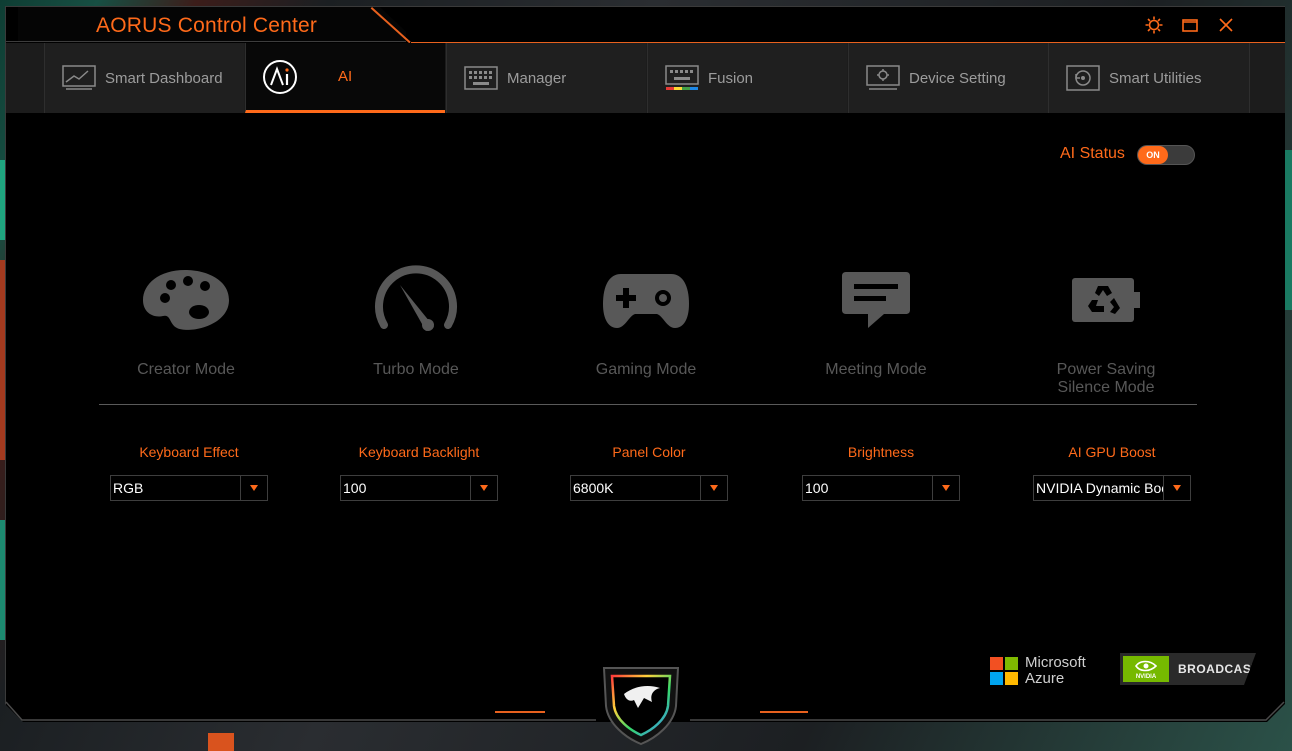 Image resolution: width=1292 pixels, height=751 pixels. What do you see at coordinates (646, 300) in the screenshot?
I see `gamepad-icon` at bounding box center [646, 300].